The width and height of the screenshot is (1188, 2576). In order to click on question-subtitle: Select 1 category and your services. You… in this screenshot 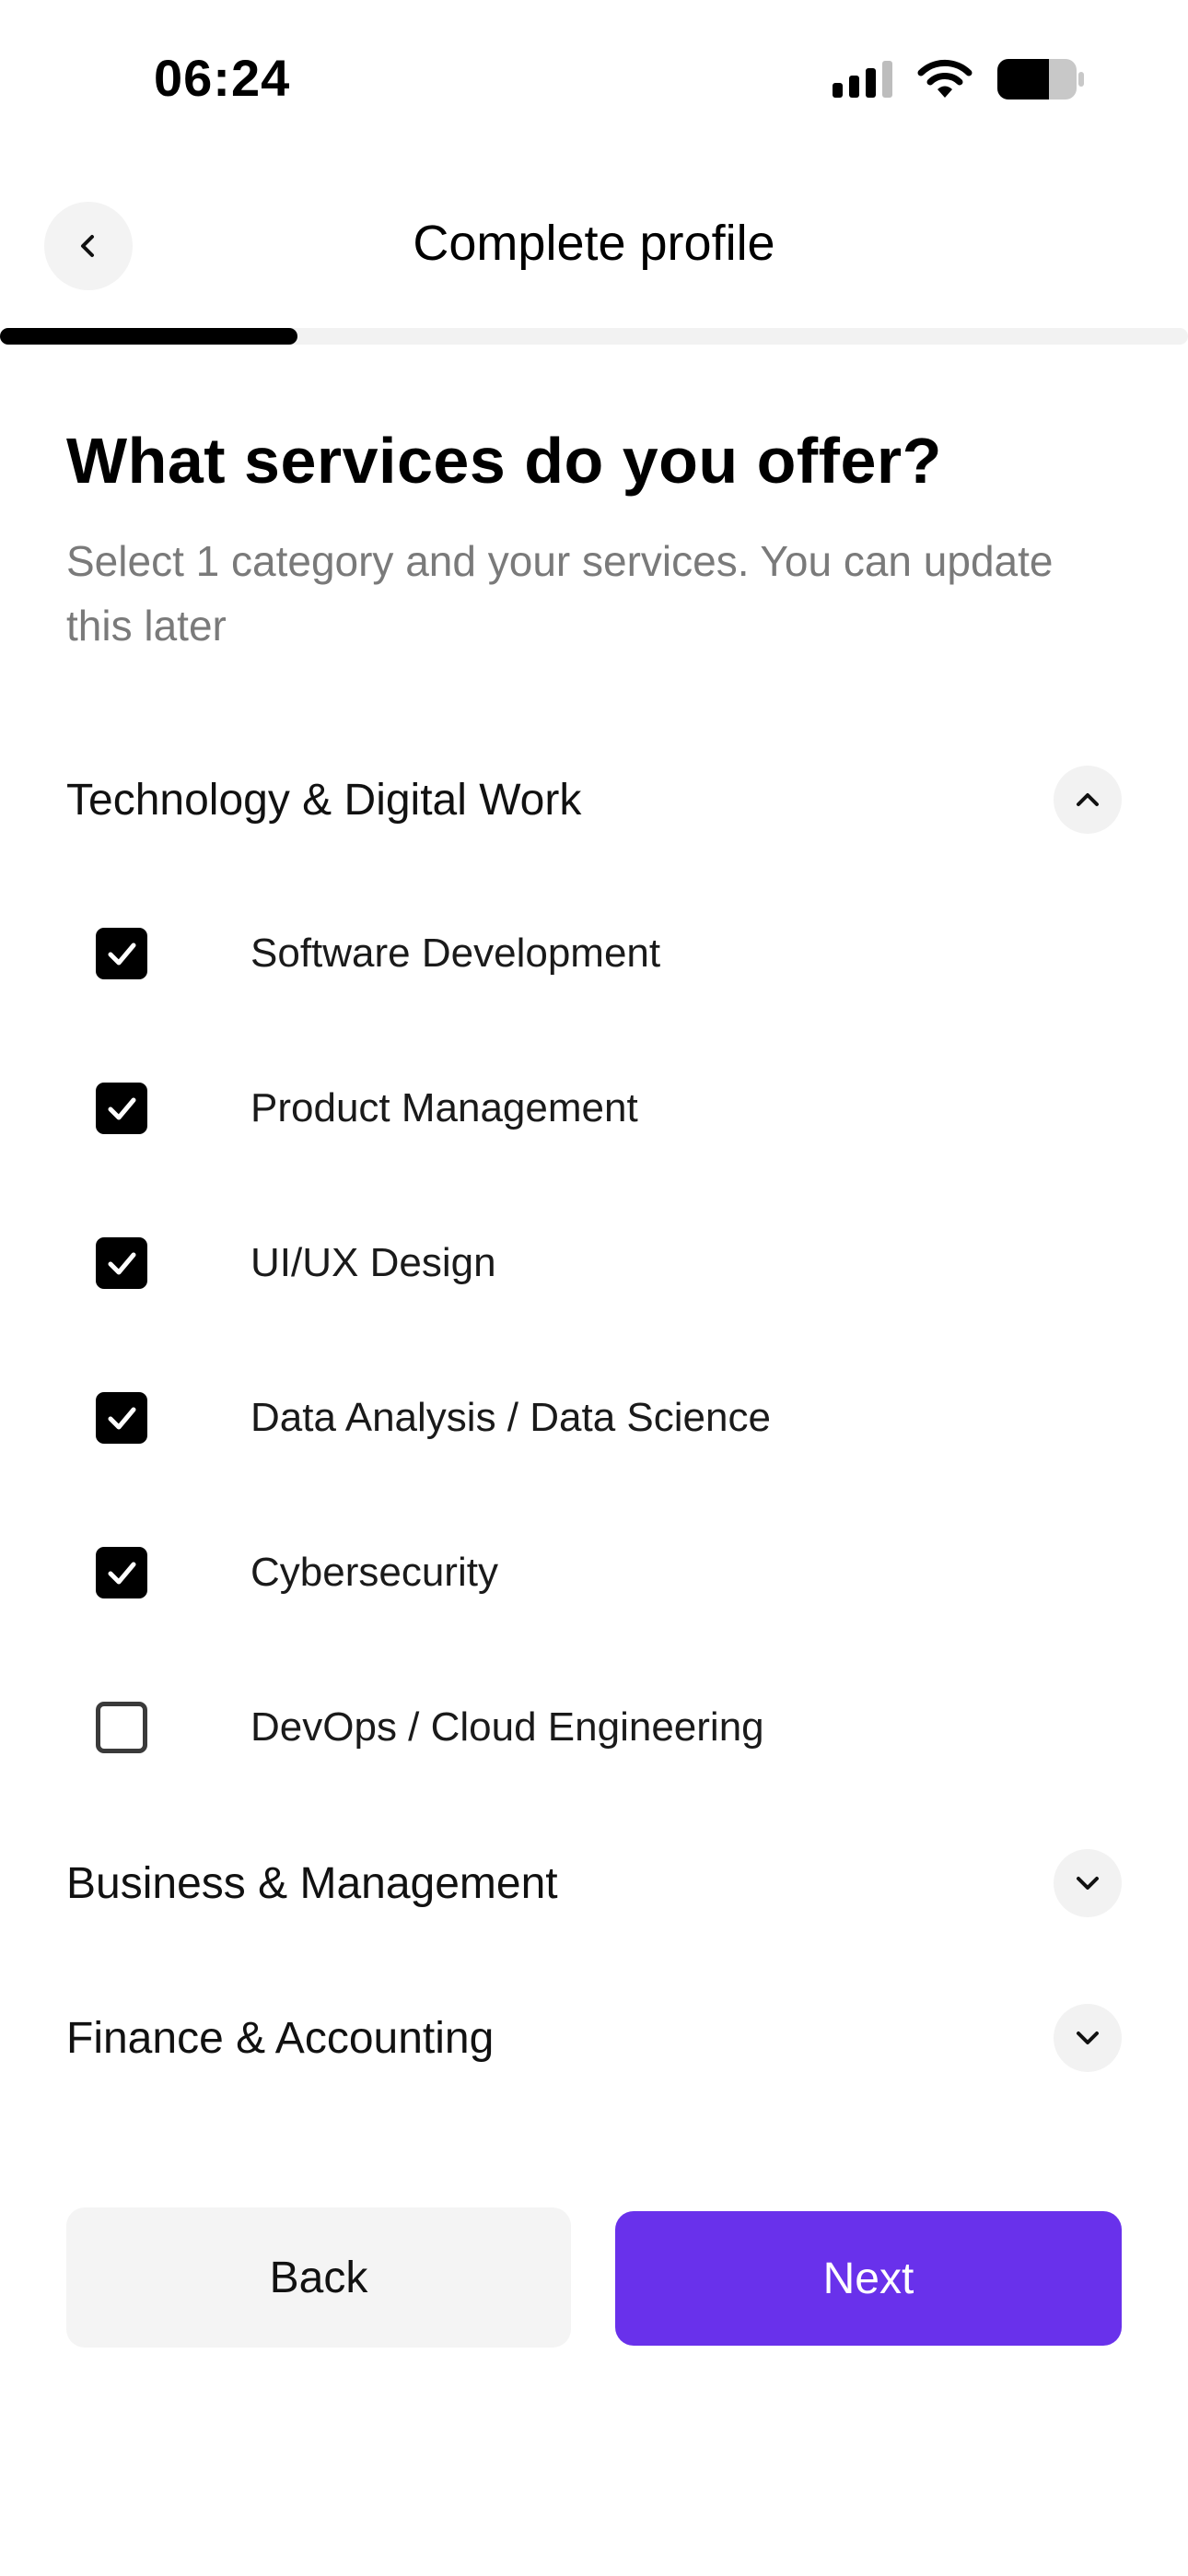, I will do `click(560, 593)`.